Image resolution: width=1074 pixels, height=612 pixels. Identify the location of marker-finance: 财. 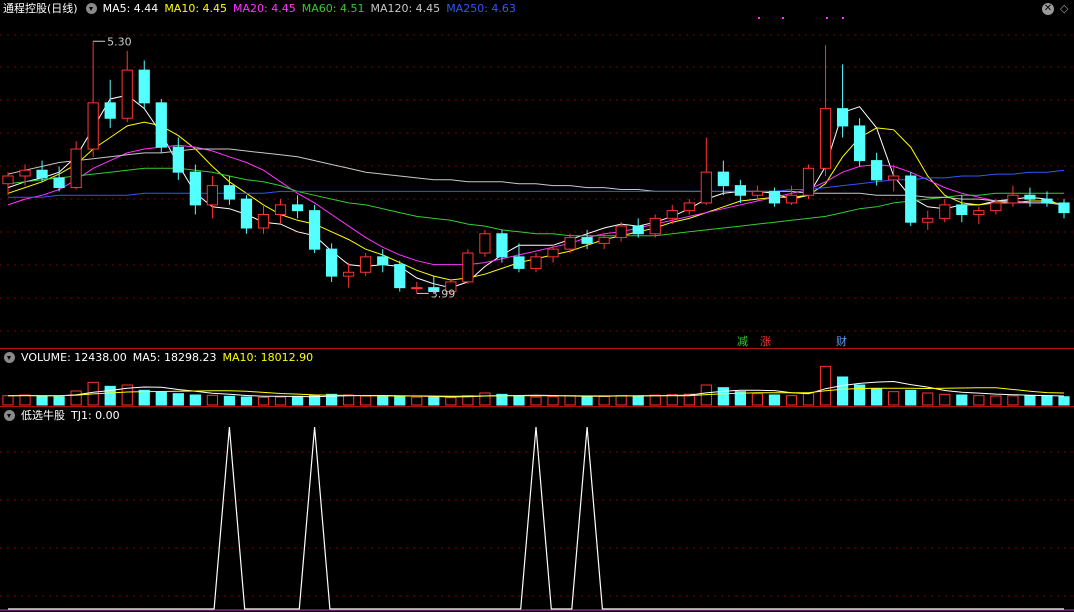
(841, 341).